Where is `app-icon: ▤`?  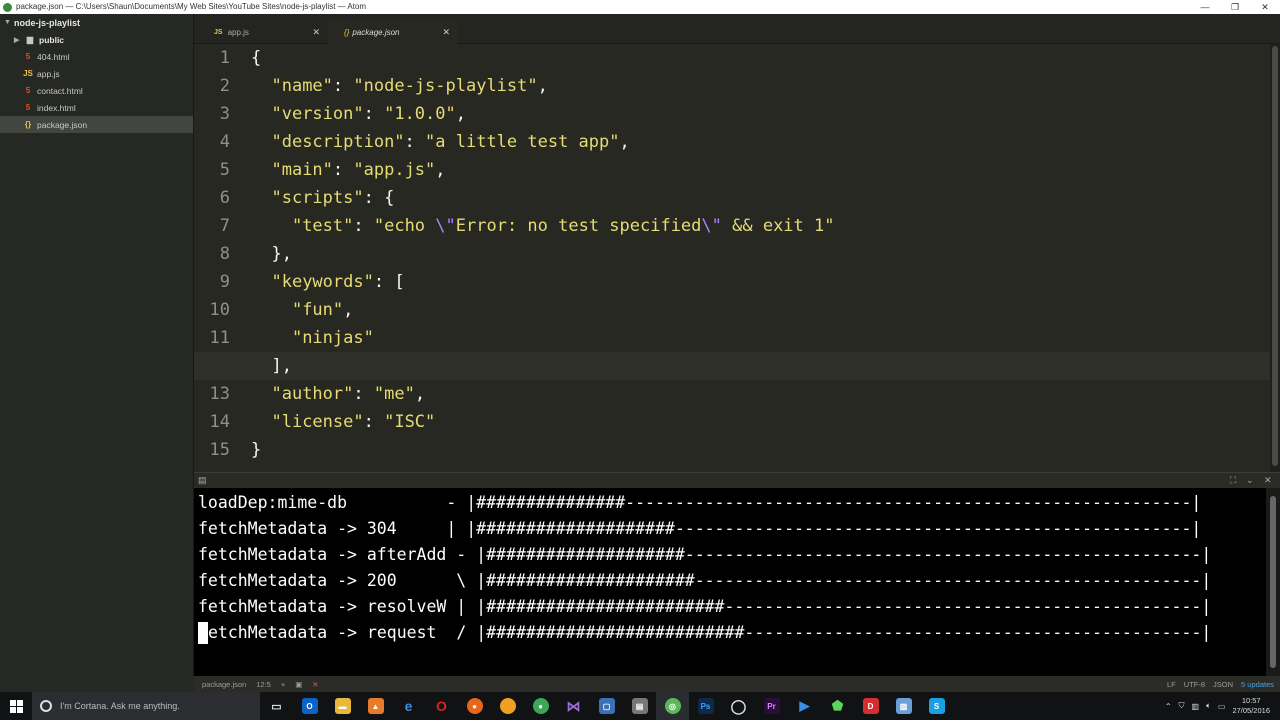 app-icon: ▤ is located at coordinates (639, 706).